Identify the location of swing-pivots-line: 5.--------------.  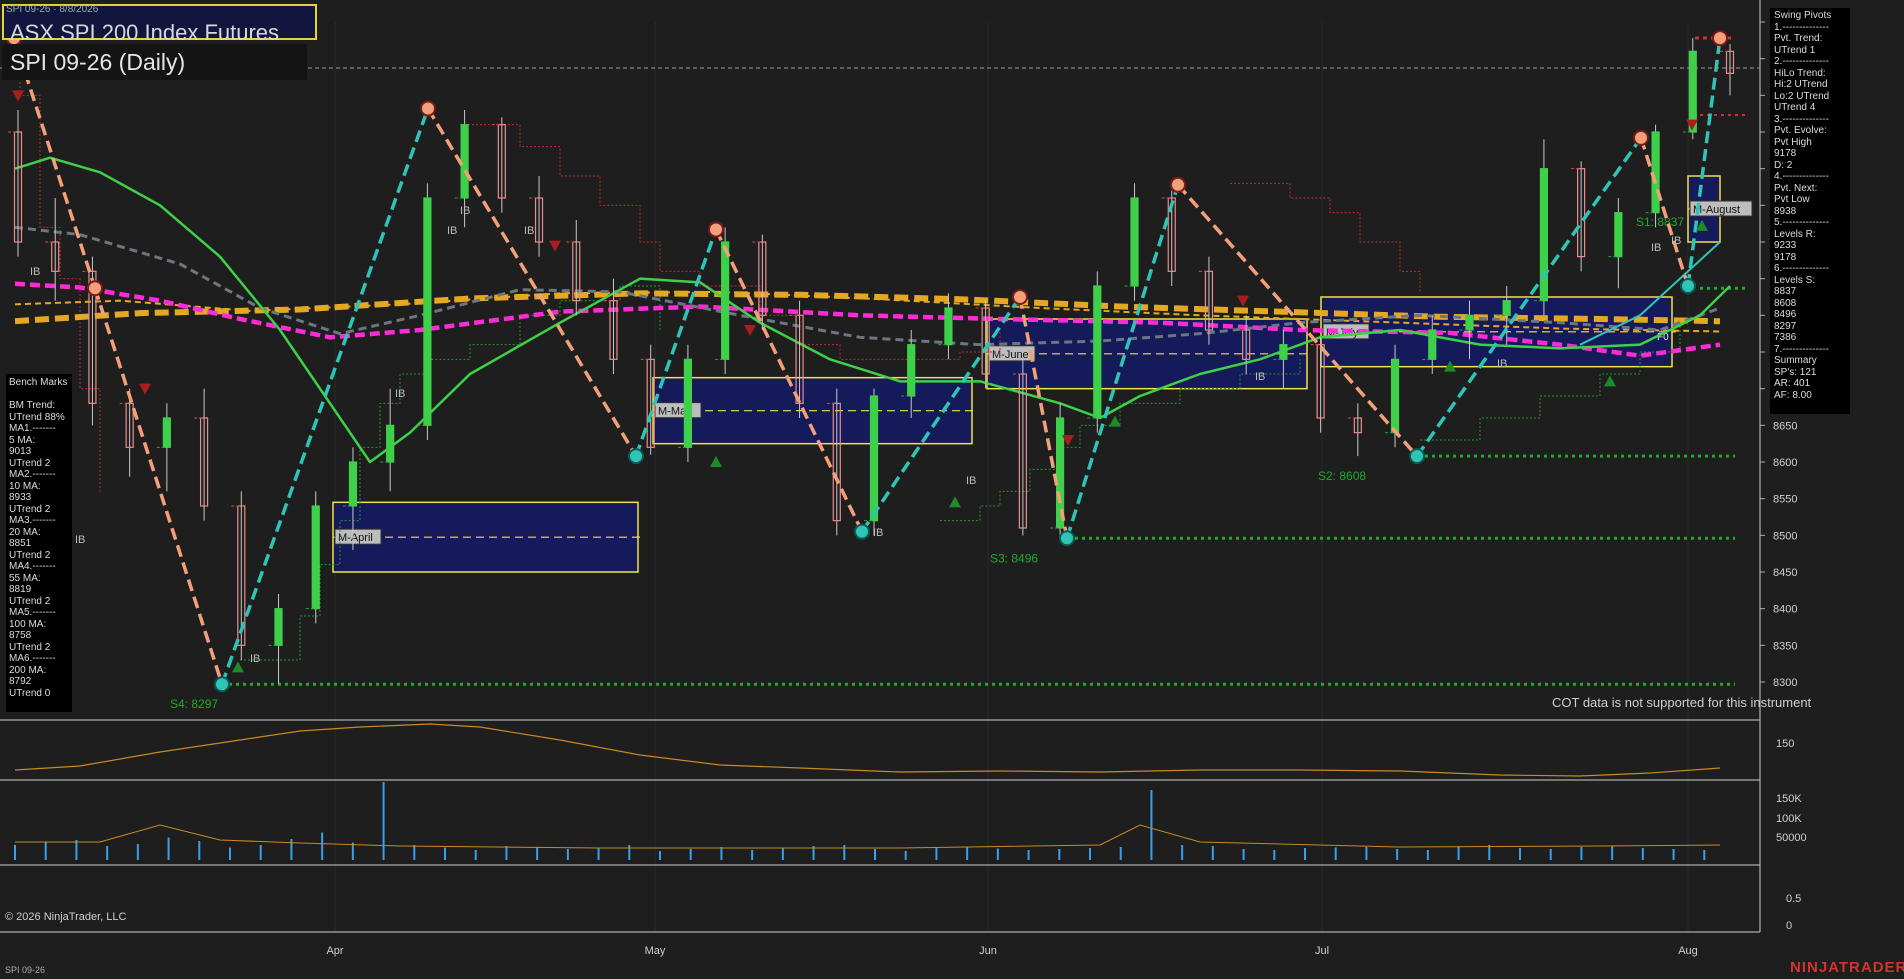
(1801, 222).